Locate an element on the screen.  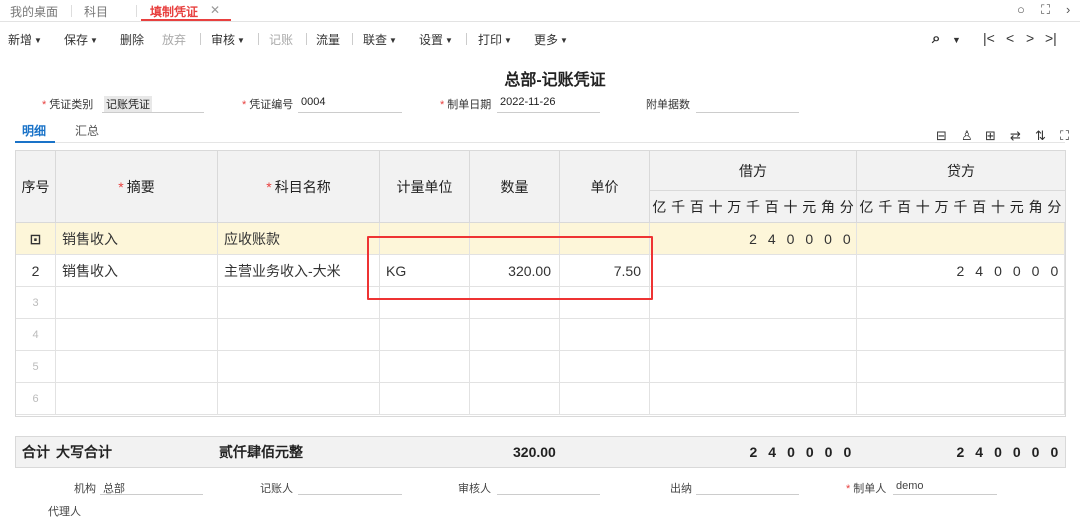
tab-summary: 汇总 is located at coordinates (87, 130).